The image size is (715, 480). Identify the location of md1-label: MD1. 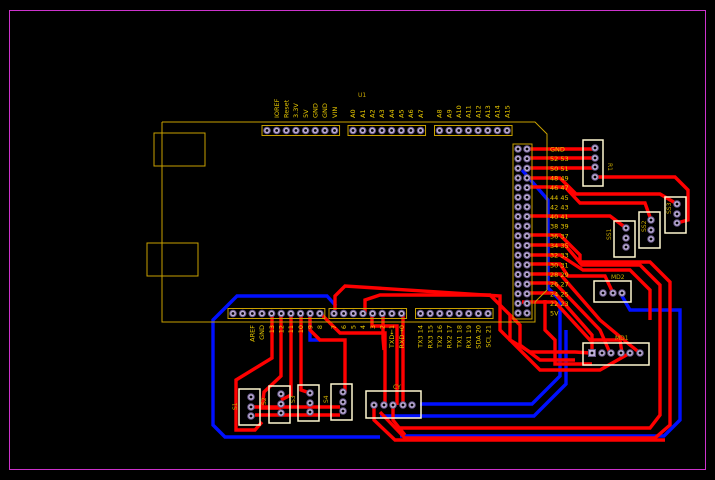
(622, 338).